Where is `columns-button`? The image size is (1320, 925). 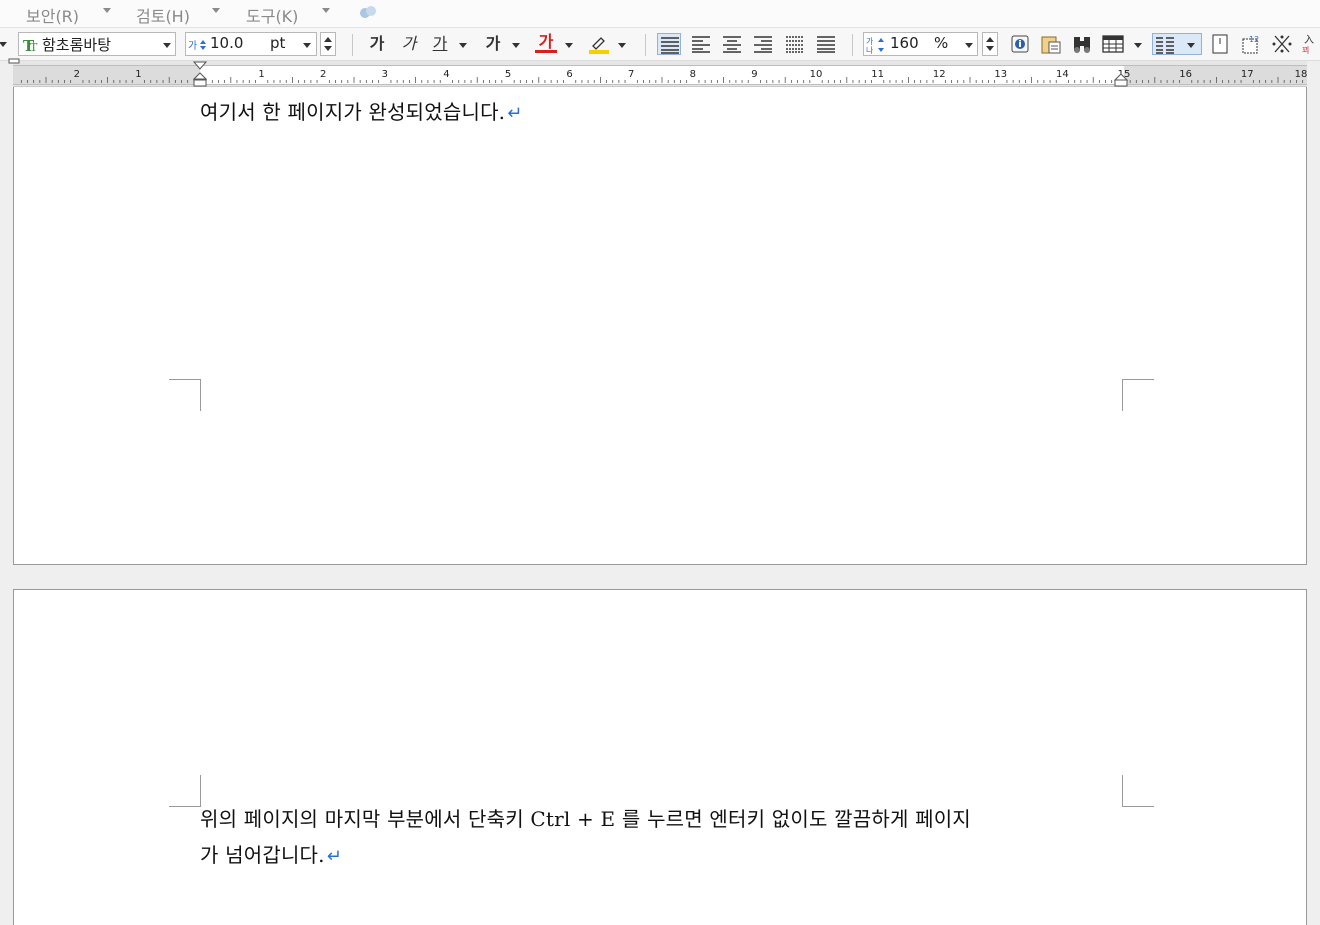 columns-button is located at coordinates (1177, 44).